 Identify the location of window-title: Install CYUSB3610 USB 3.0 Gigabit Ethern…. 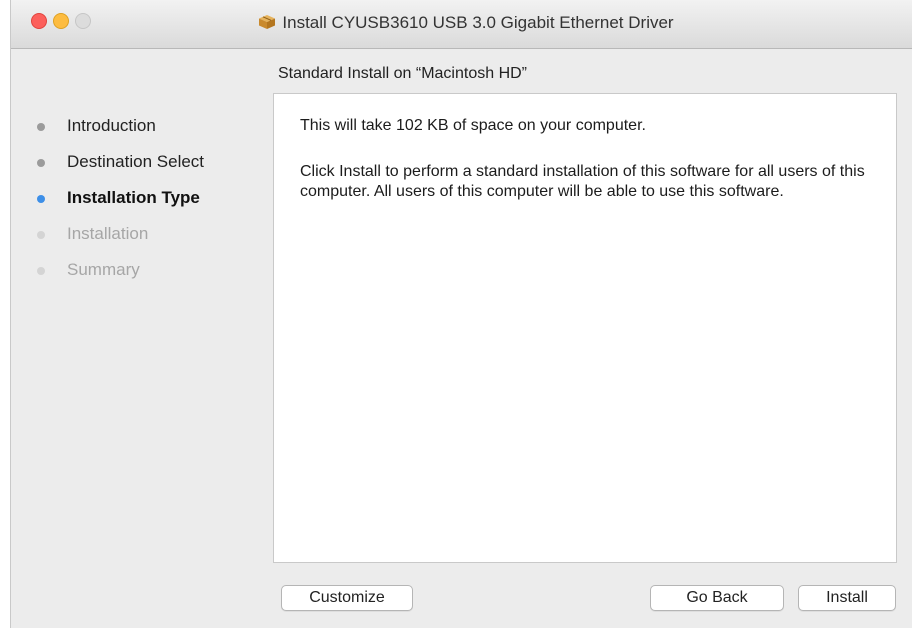
(478, 22).